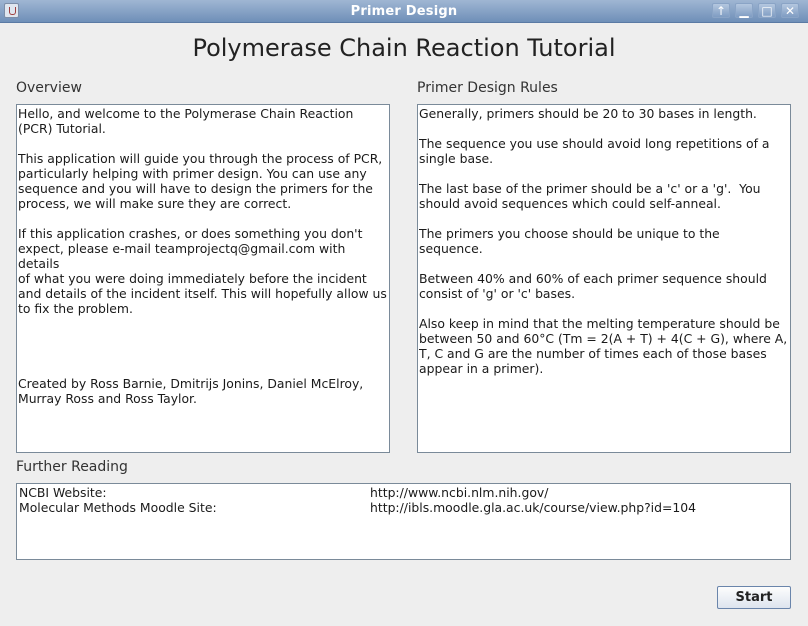  I want to click on window-title: Primer Design, so click(404, 11).